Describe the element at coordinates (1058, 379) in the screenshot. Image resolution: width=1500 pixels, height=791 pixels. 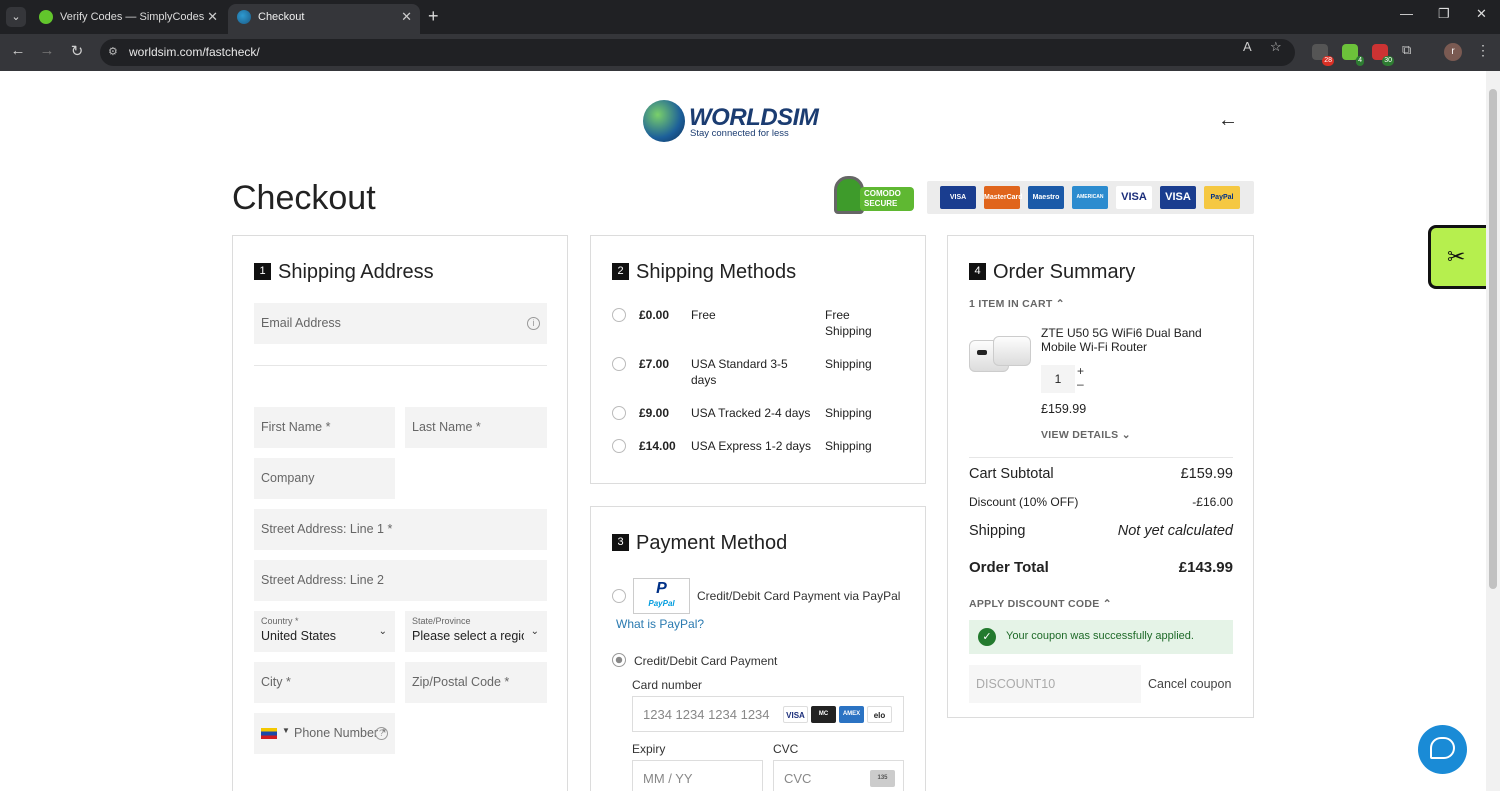
I see `quantity-input: 1` at that location.